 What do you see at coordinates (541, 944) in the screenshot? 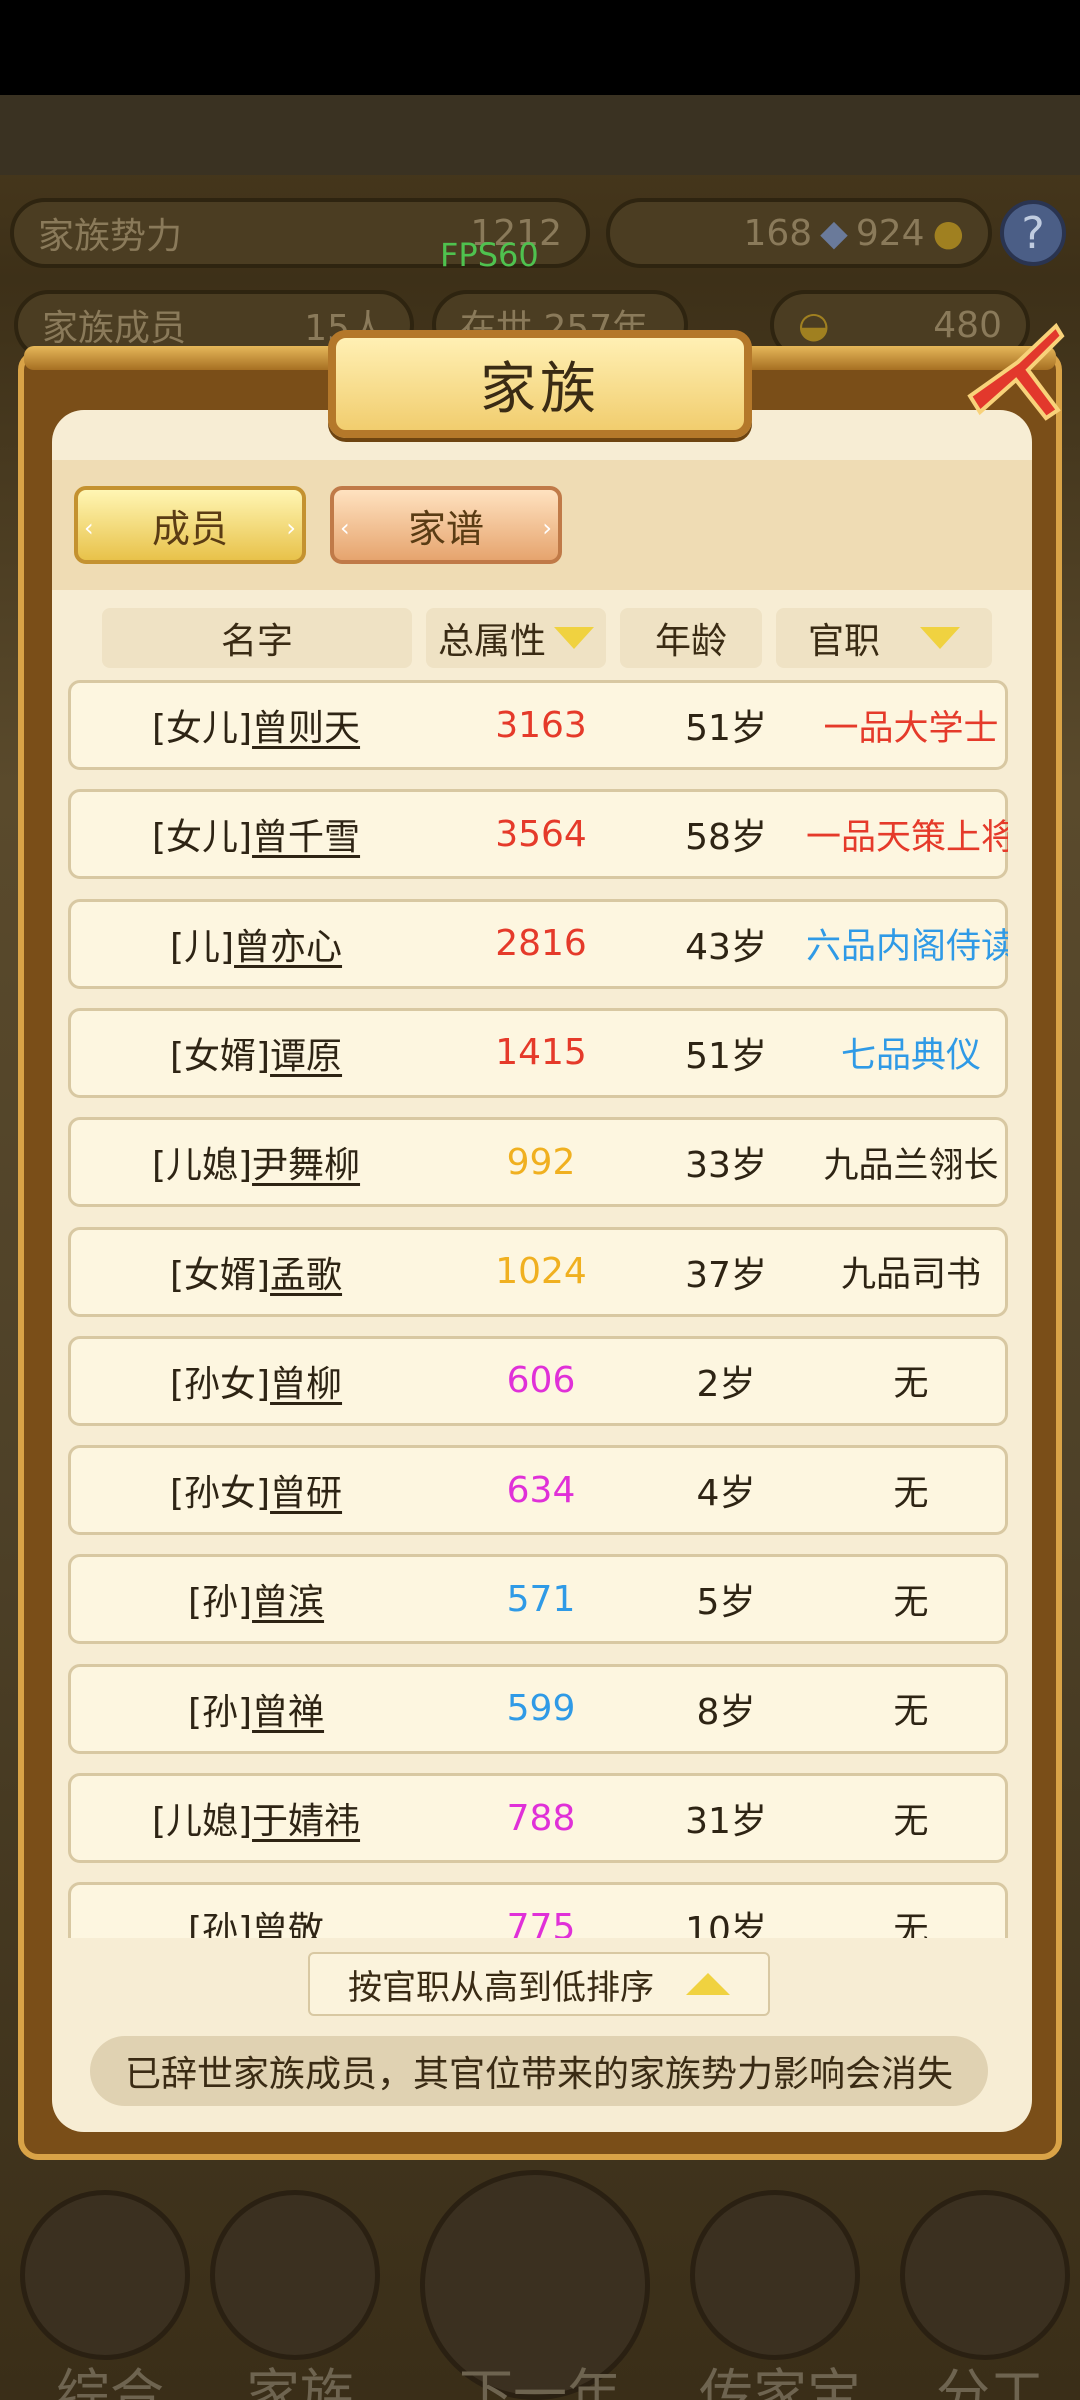
I see `member-attr: 2816` at bounding box center [541, 944].